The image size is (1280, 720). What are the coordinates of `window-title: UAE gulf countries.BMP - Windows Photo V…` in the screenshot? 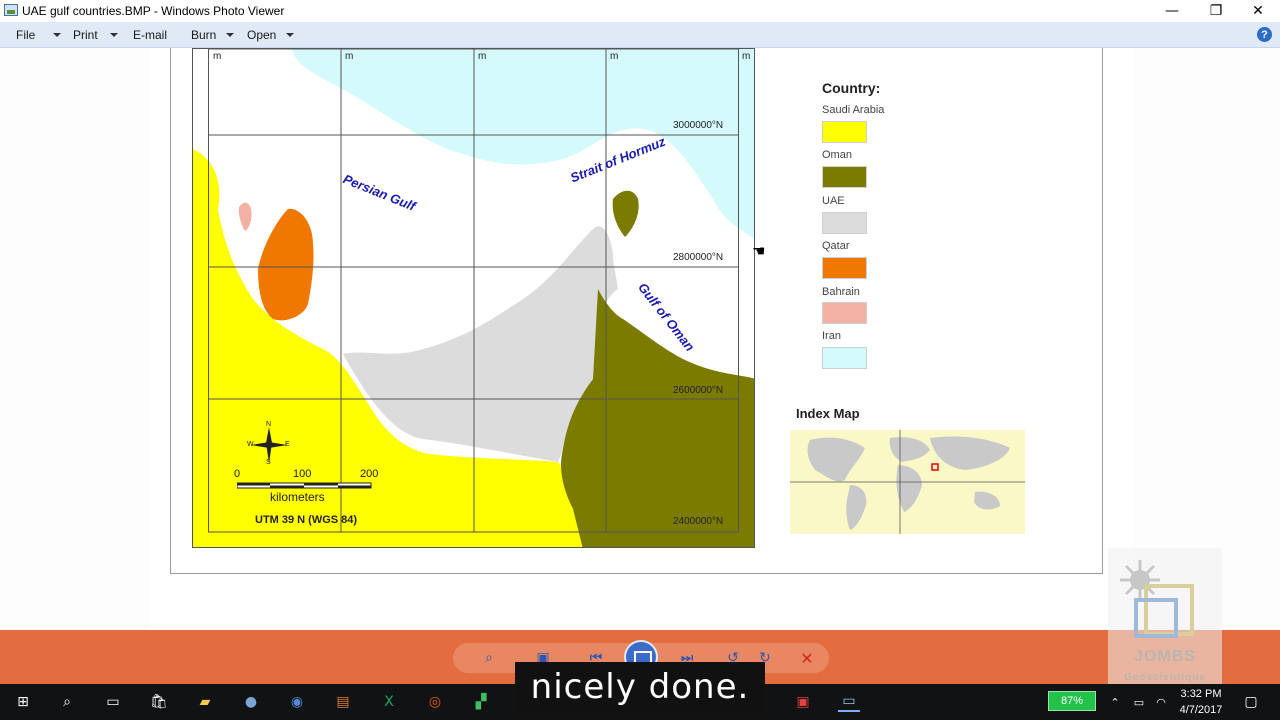 It's located at (153, 11).